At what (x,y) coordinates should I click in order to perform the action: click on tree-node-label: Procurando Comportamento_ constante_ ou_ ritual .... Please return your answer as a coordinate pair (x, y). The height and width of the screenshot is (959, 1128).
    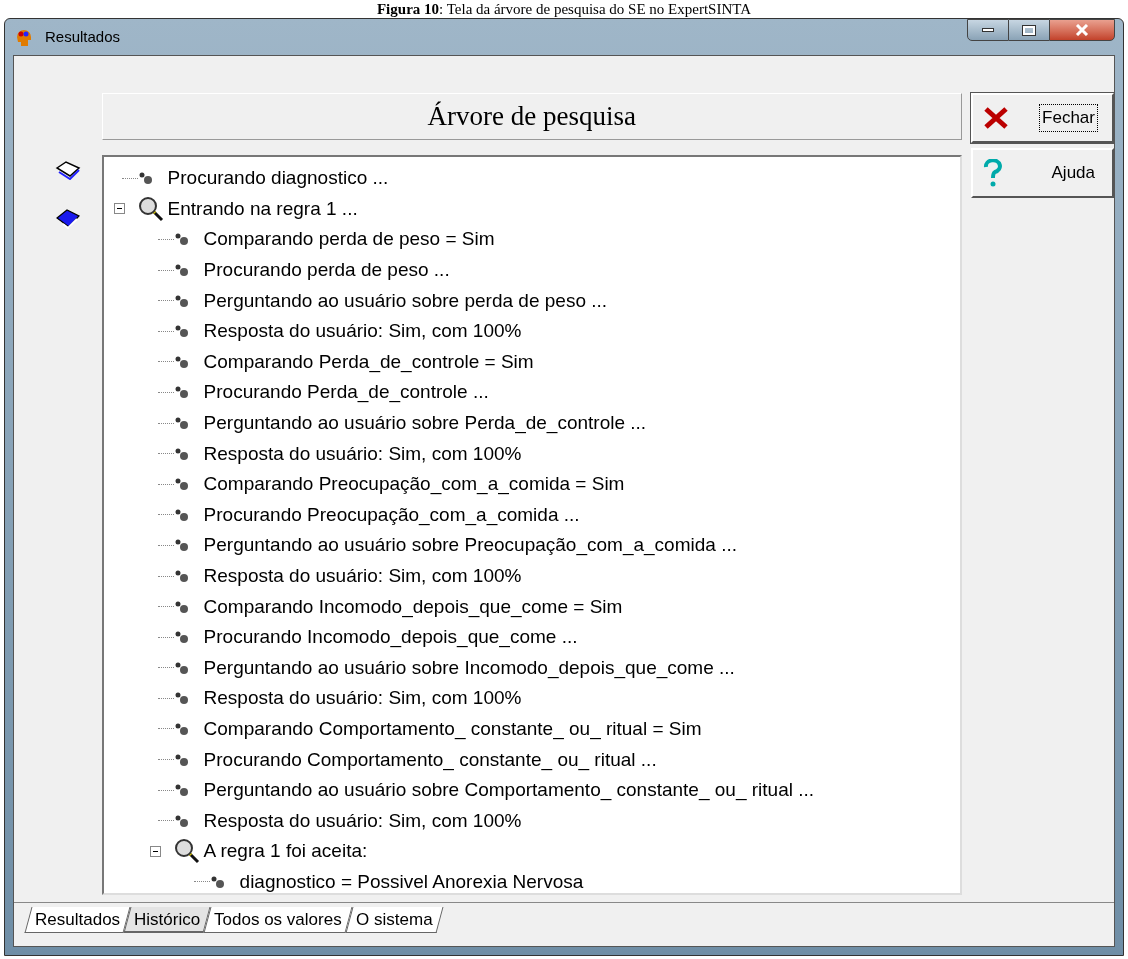
    Looking at the image, I should click on (430, 759).